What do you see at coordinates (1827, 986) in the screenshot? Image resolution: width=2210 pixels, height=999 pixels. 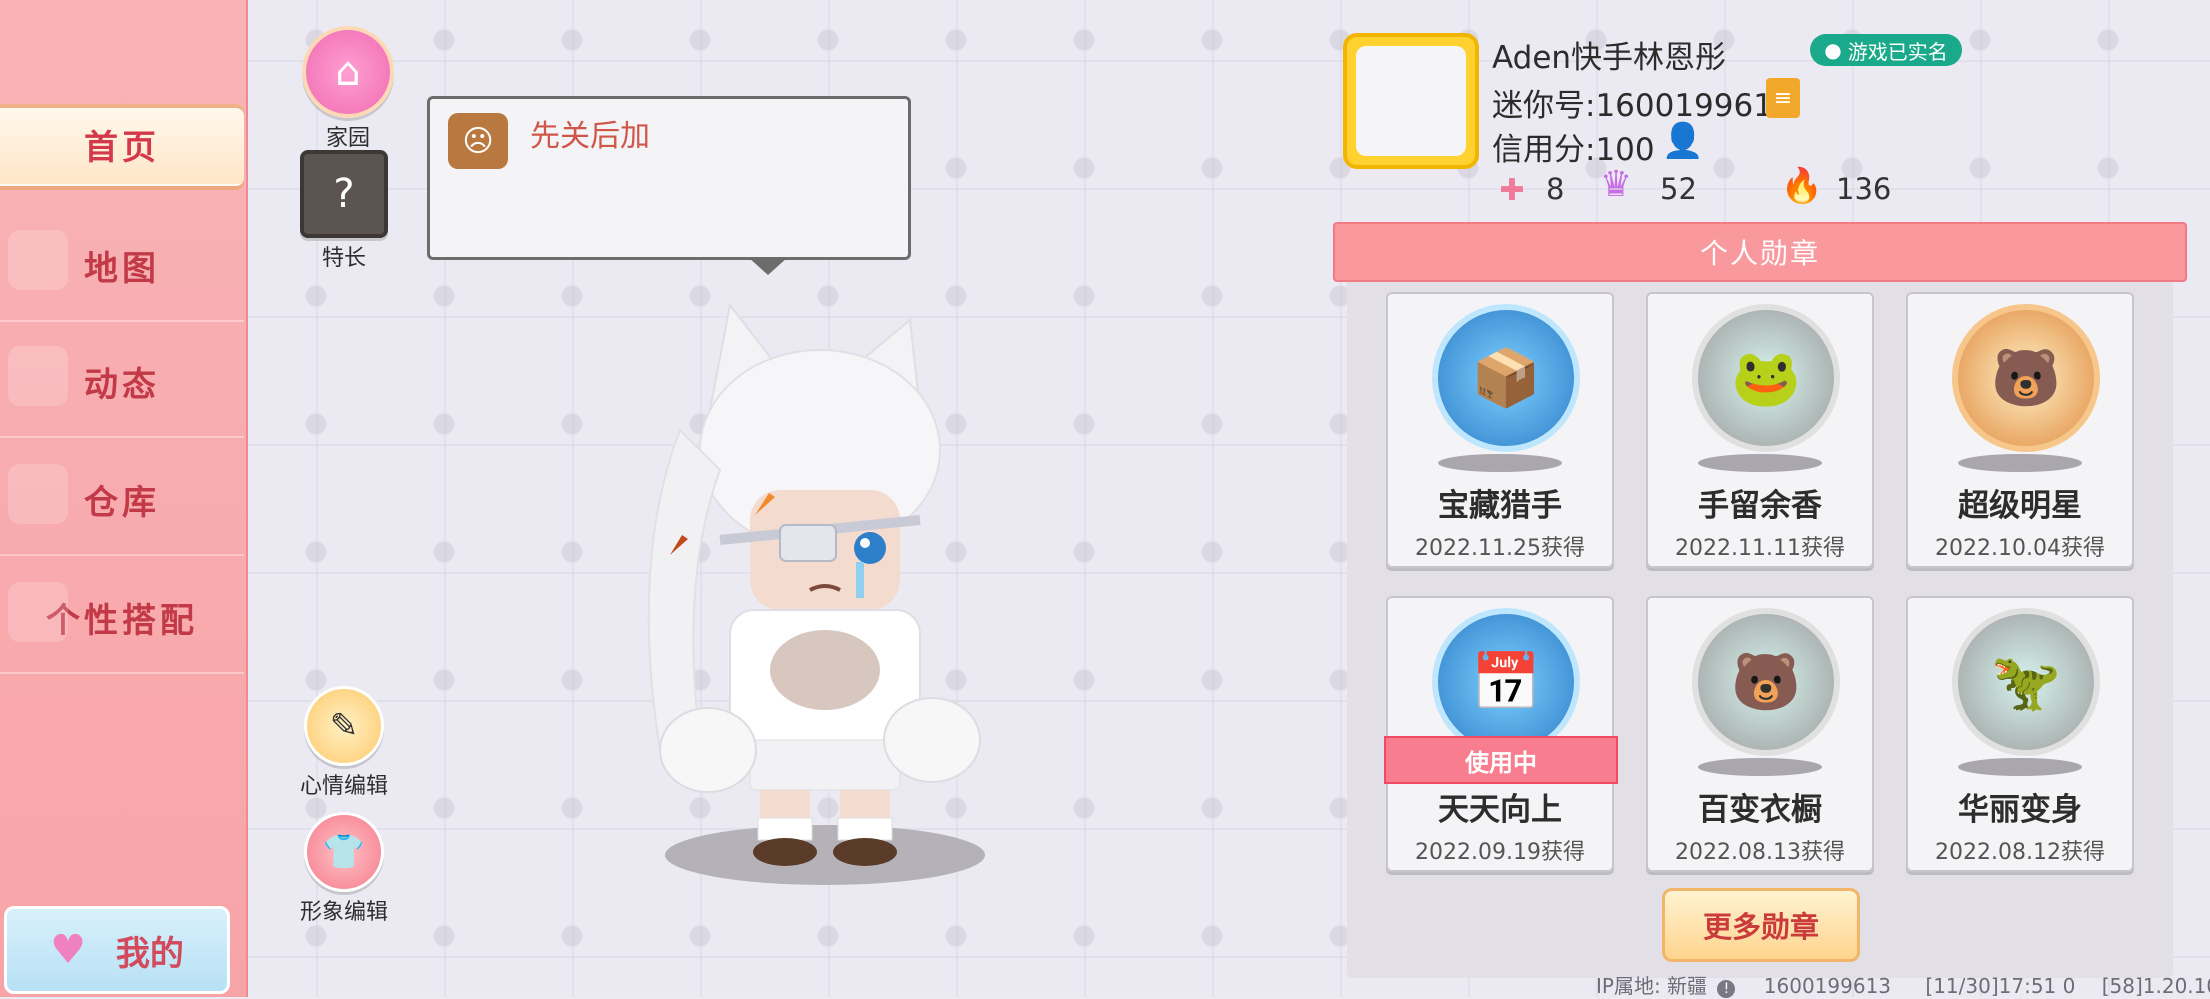 I see `footer-uid: 1600199613` at bounding box center [1827, 986].